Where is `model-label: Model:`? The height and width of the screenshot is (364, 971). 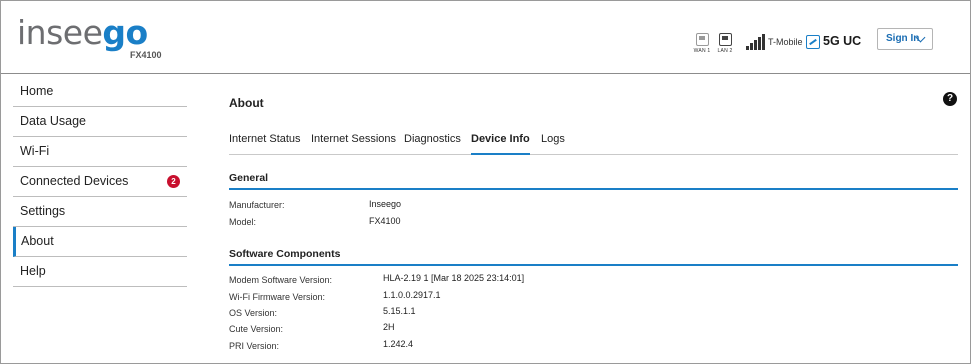
model-label: Model: is located at coordinates (243, 222).